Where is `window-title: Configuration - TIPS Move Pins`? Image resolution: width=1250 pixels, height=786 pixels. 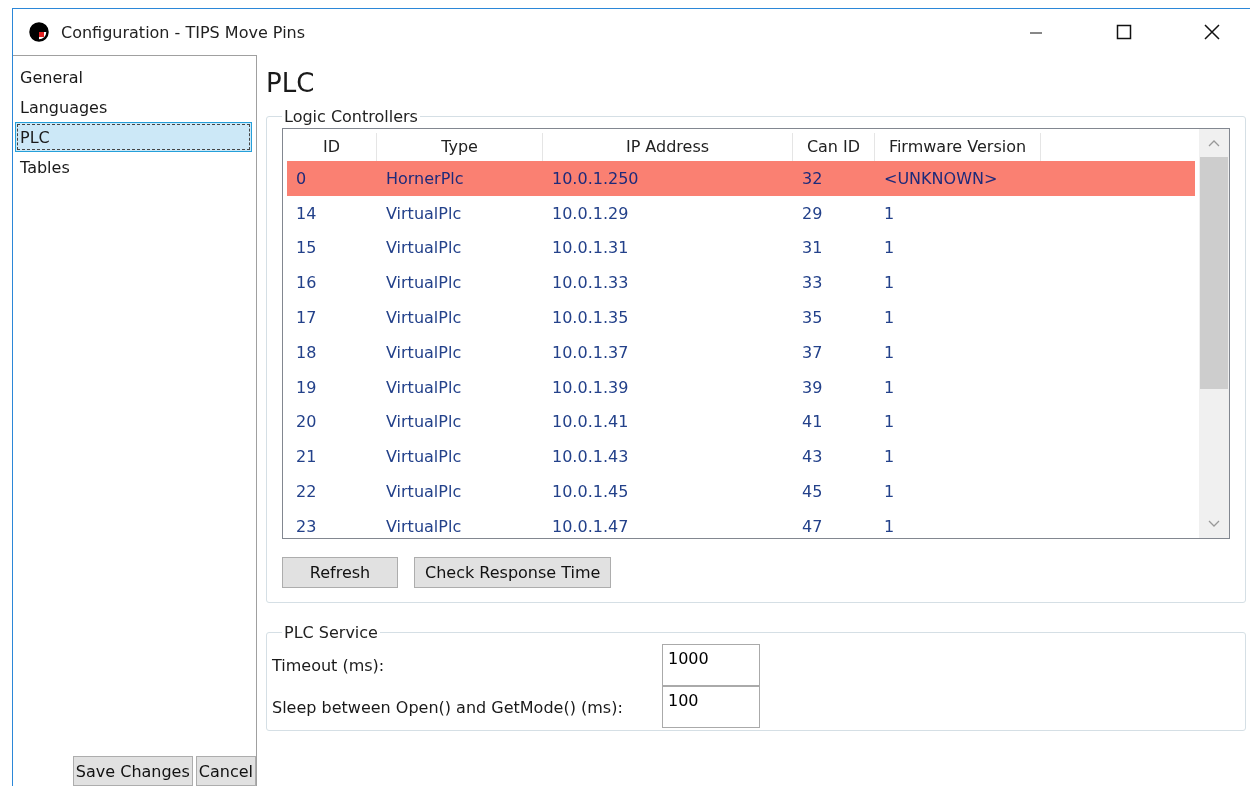 window-title: Configuration - TIPS Move Pins is located at coordinates (184, 32).